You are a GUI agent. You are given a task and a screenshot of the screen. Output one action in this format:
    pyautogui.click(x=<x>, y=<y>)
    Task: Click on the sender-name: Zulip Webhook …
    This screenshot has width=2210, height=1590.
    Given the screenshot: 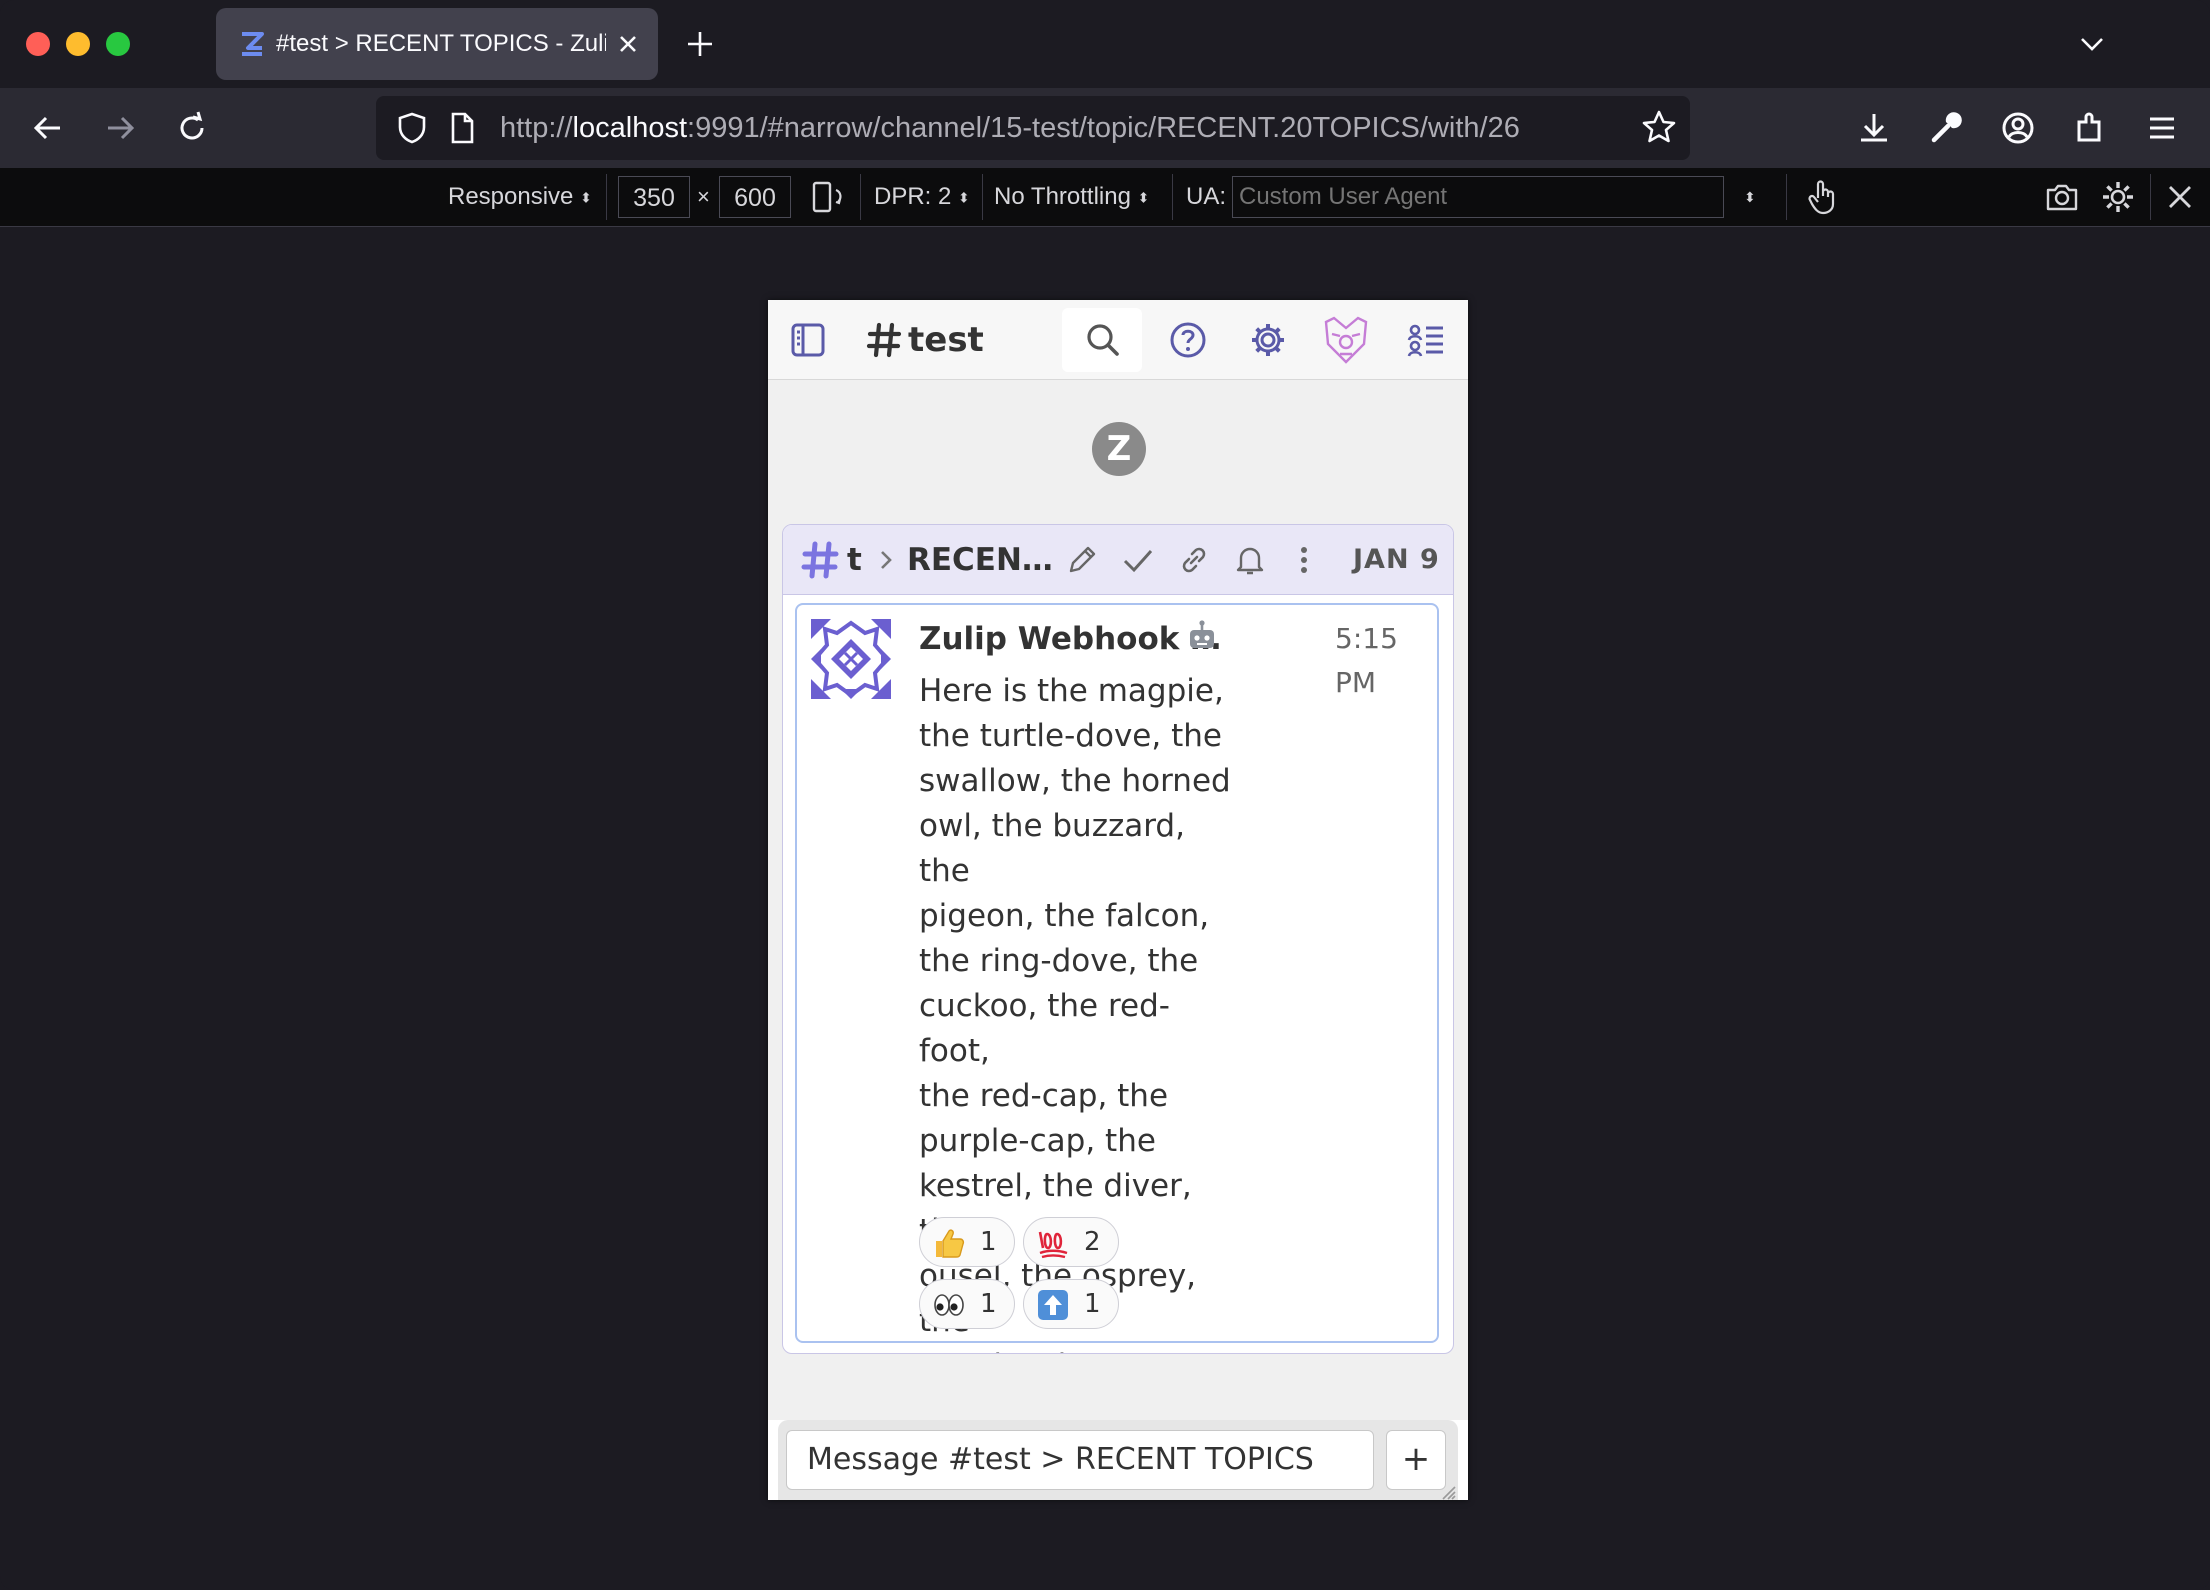 What is the action you would take?
    pyautogui.click(x=1070, y=639)
    